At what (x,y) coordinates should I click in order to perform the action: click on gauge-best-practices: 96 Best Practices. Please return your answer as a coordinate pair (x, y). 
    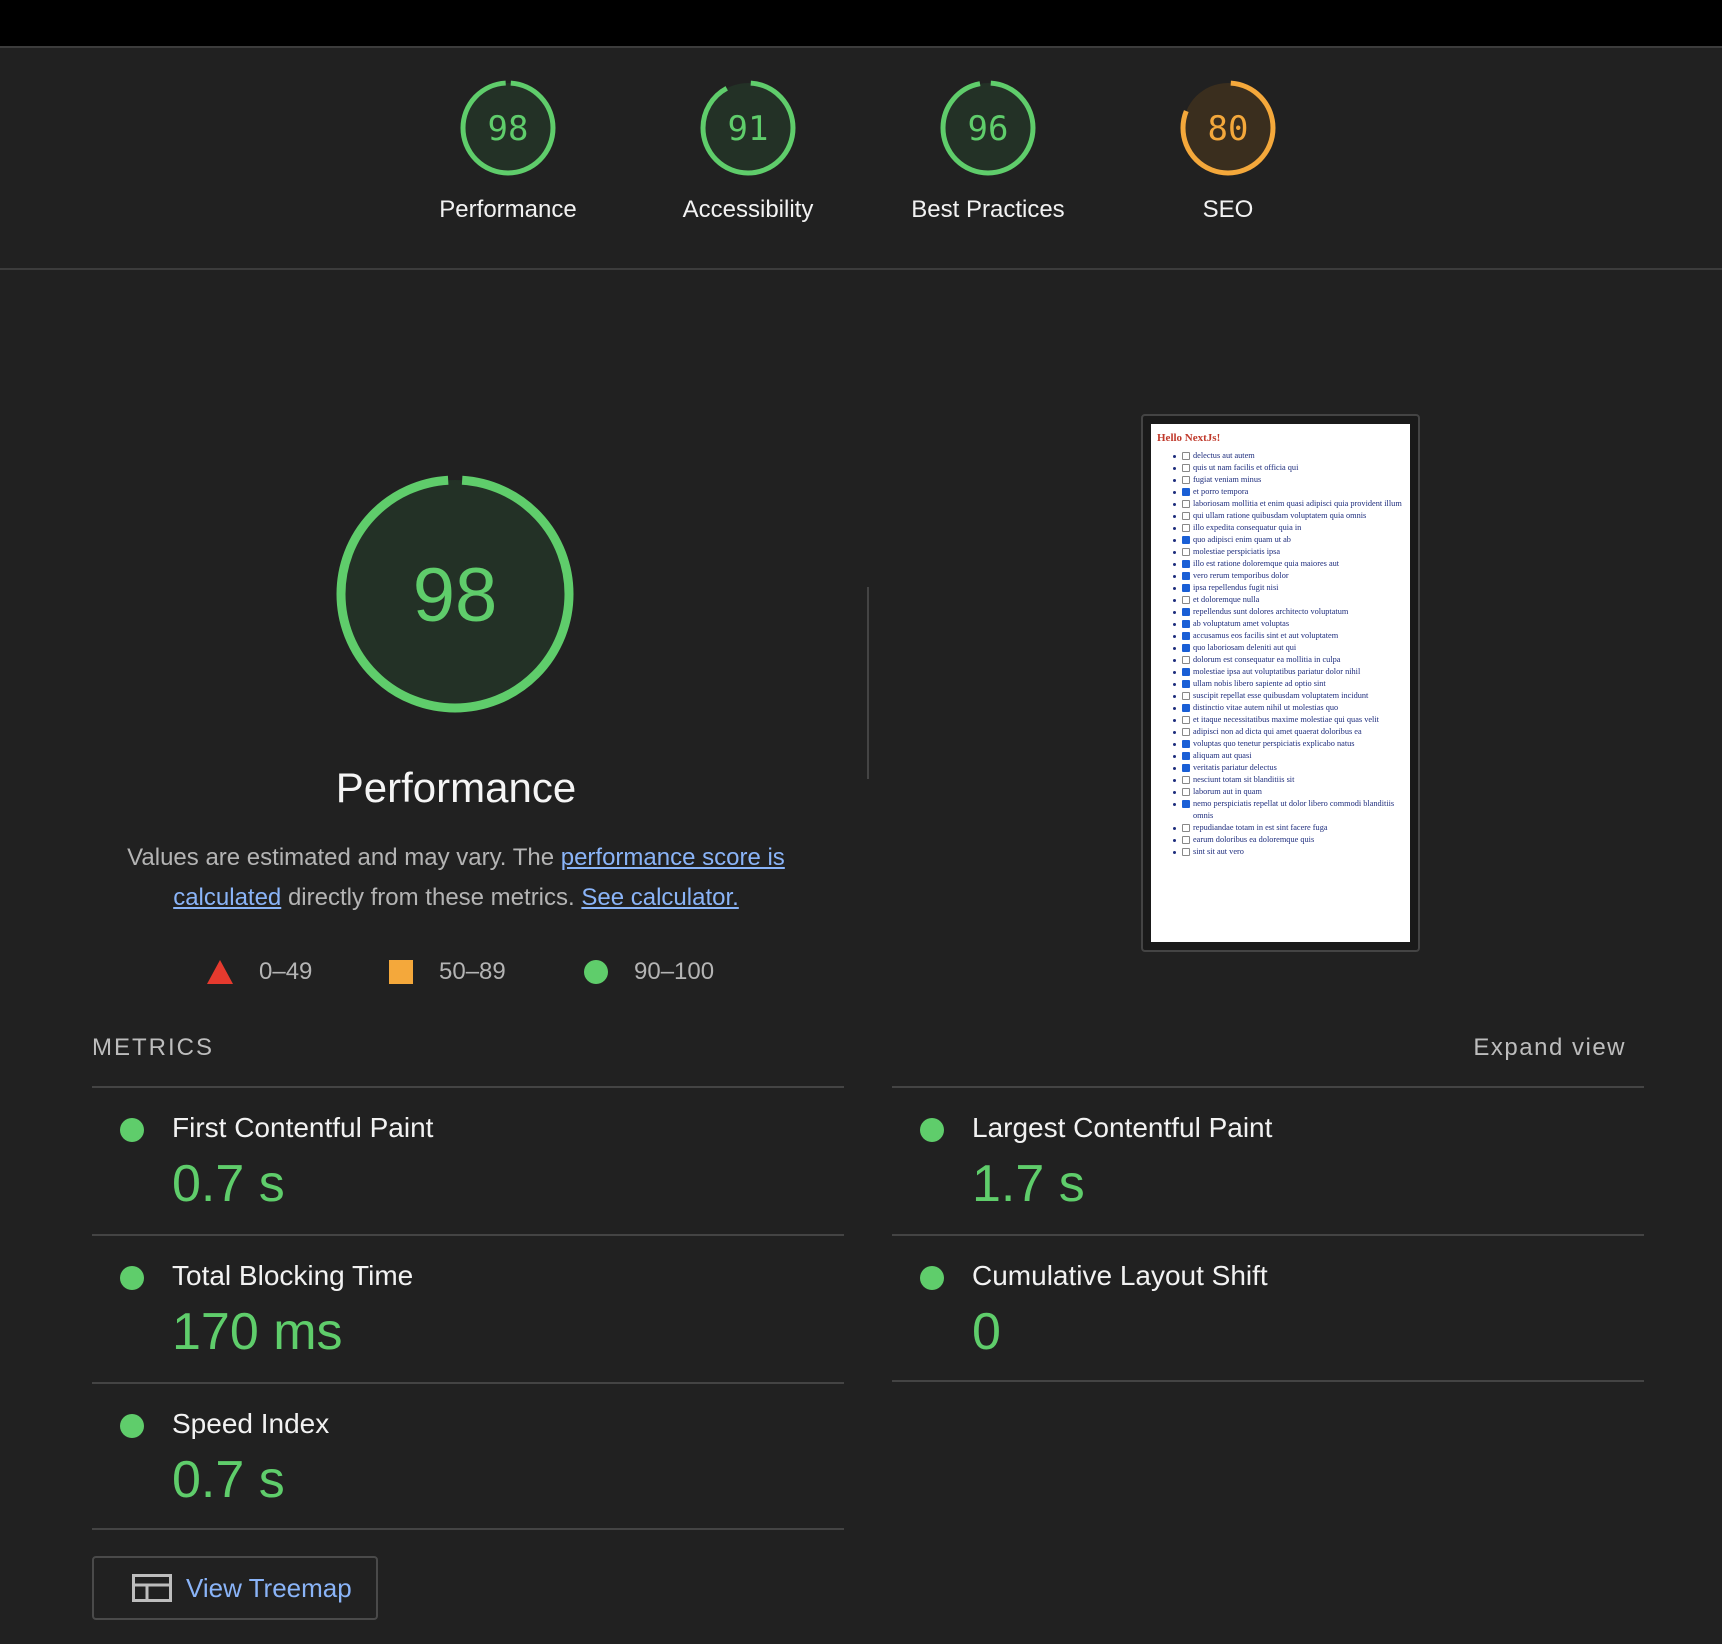
    Looking at the image, I should click on (988, 151).